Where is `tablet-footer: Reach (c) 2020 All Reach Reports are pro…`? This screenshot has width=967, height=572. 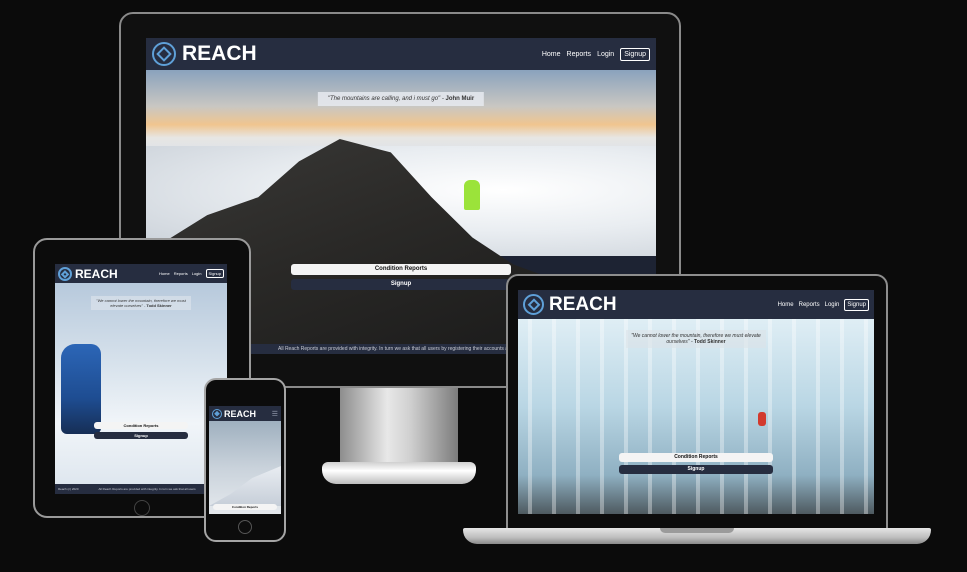
tablet-footer: Reach (c) 2020 All Reach Reports are pro… is located at coordinates (141, 489).